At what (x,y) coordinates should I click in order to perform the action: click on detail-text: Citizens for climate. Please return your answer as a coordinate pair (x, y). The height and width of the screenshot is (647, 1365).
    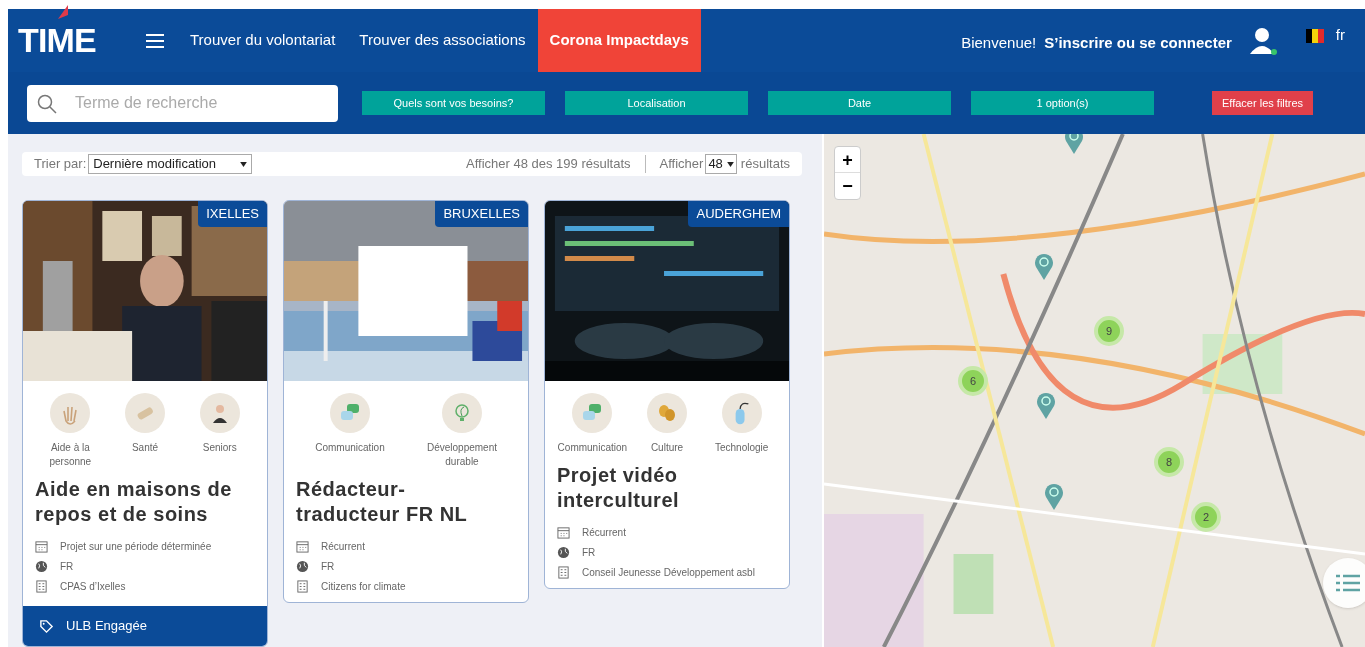
    Looking at the image, I should click on (363, 587).